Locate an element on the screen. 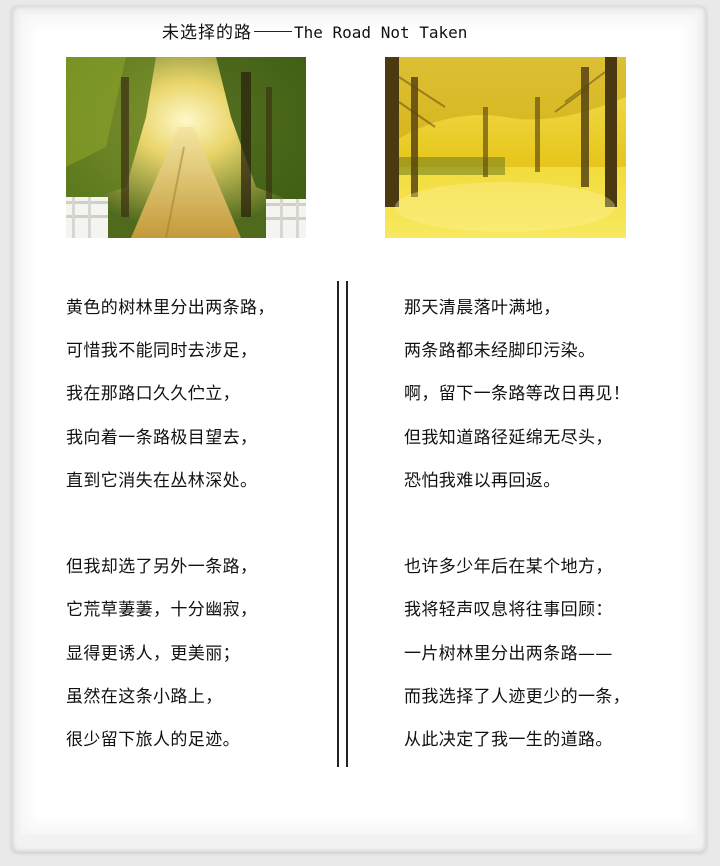 The image size is (720, 866). poem-line: 可惜我不能同时去涉足， is located at coordinates (162, 351).